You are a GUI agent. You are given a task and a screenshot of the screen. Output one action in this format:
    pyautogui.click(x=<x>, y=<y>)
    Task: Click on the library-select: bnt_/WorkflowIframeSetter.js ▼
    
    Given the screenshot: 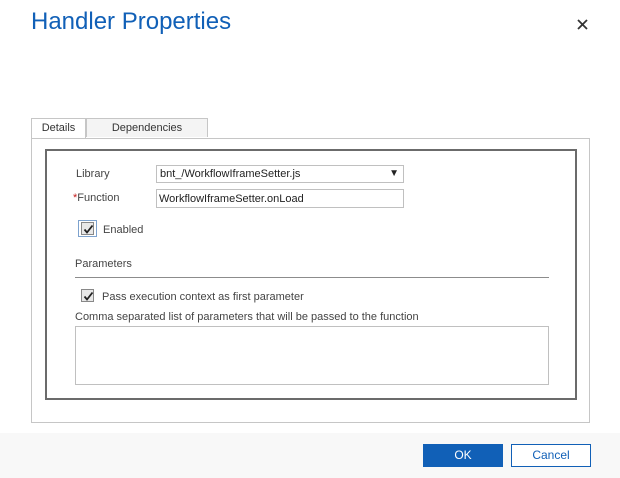 What is the action you would take?
    pyautogui.click(x=280, y=174)
    